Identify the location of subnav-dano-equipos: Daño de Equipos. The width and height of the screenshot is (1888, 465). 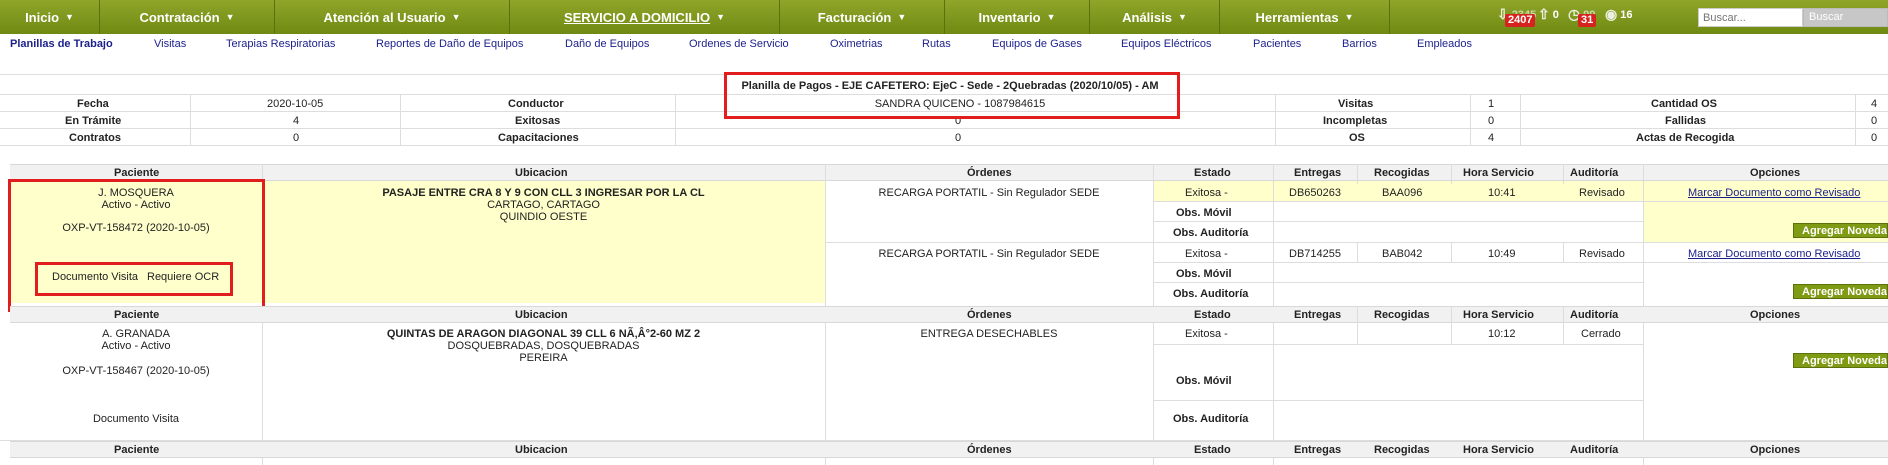
(607, 44).